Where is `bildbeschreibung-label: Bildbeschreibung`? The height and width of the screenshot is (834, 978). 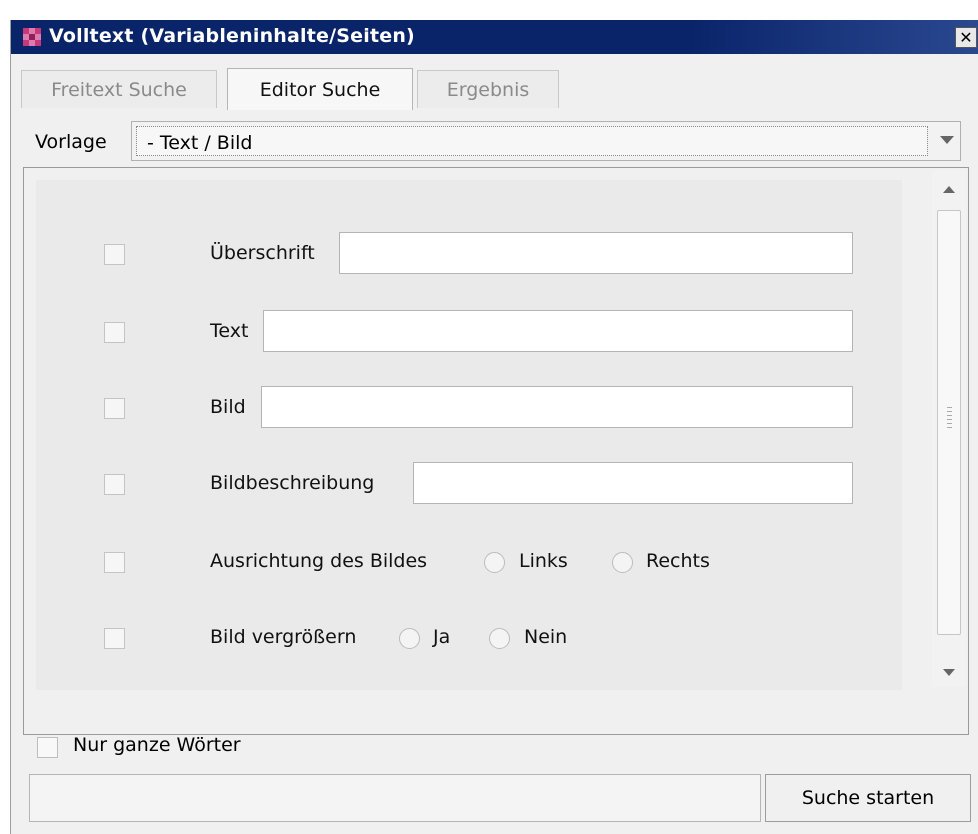
bildbeschreibung-label: Bildbeschreibung is located at coordinates (292, 483).